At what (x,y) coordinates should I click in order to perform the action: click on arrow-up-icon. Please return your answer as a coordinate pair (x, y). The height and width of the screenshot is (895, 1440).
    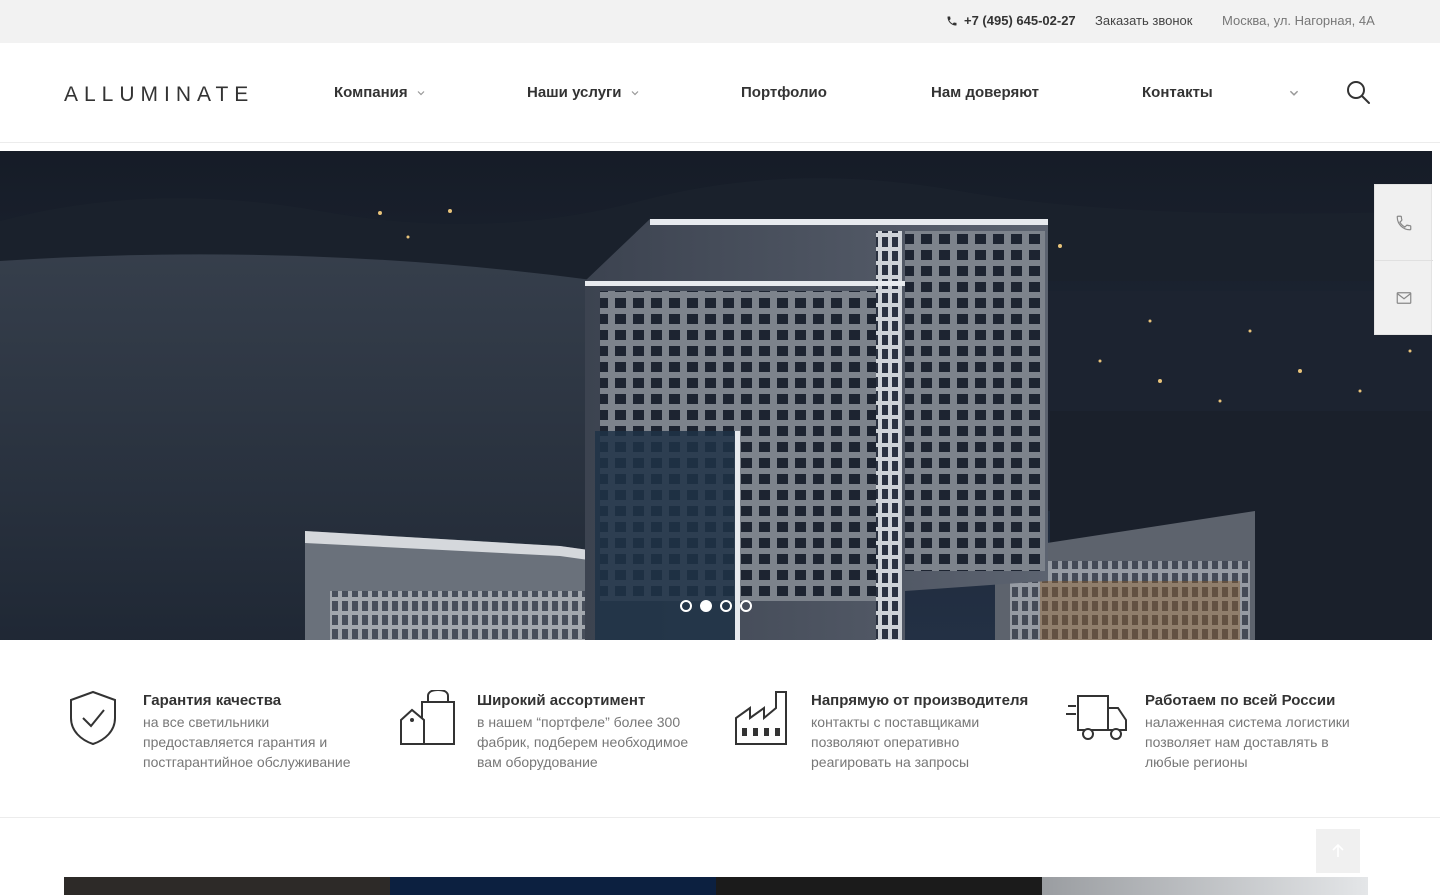
    Looking at the image, I should click on (1338, 850).